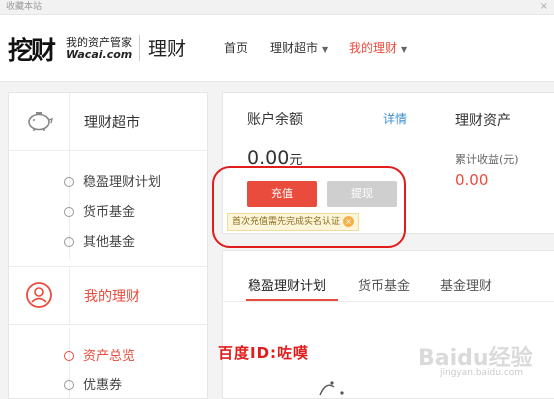 This screenshot has width=554, height=399. I want to click on nav-market: 理财超市 ▼, so click(299, 47).